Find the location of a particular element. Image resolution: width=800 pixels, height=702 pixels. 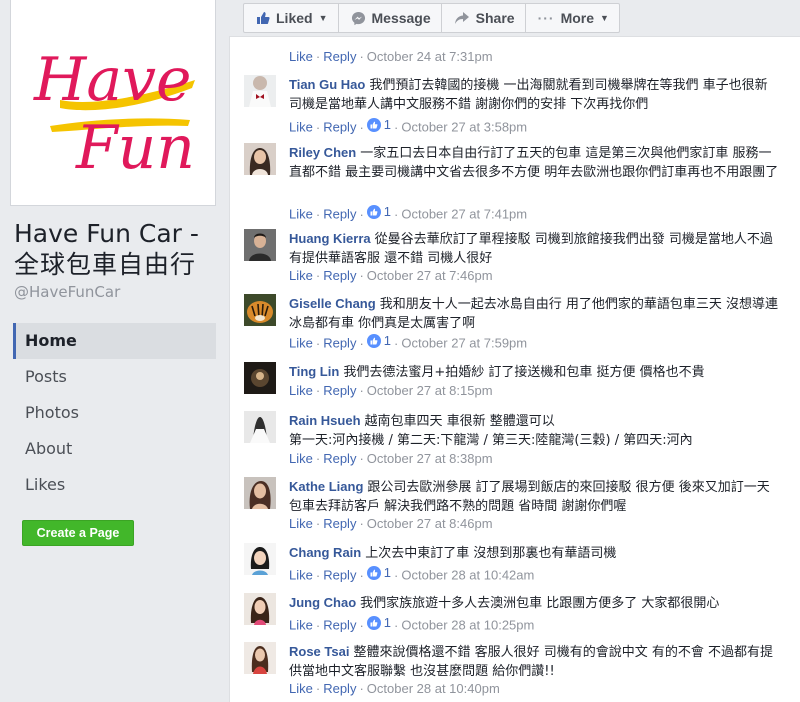

nav-item-posts: Posts is located at coordinates (114, 377).